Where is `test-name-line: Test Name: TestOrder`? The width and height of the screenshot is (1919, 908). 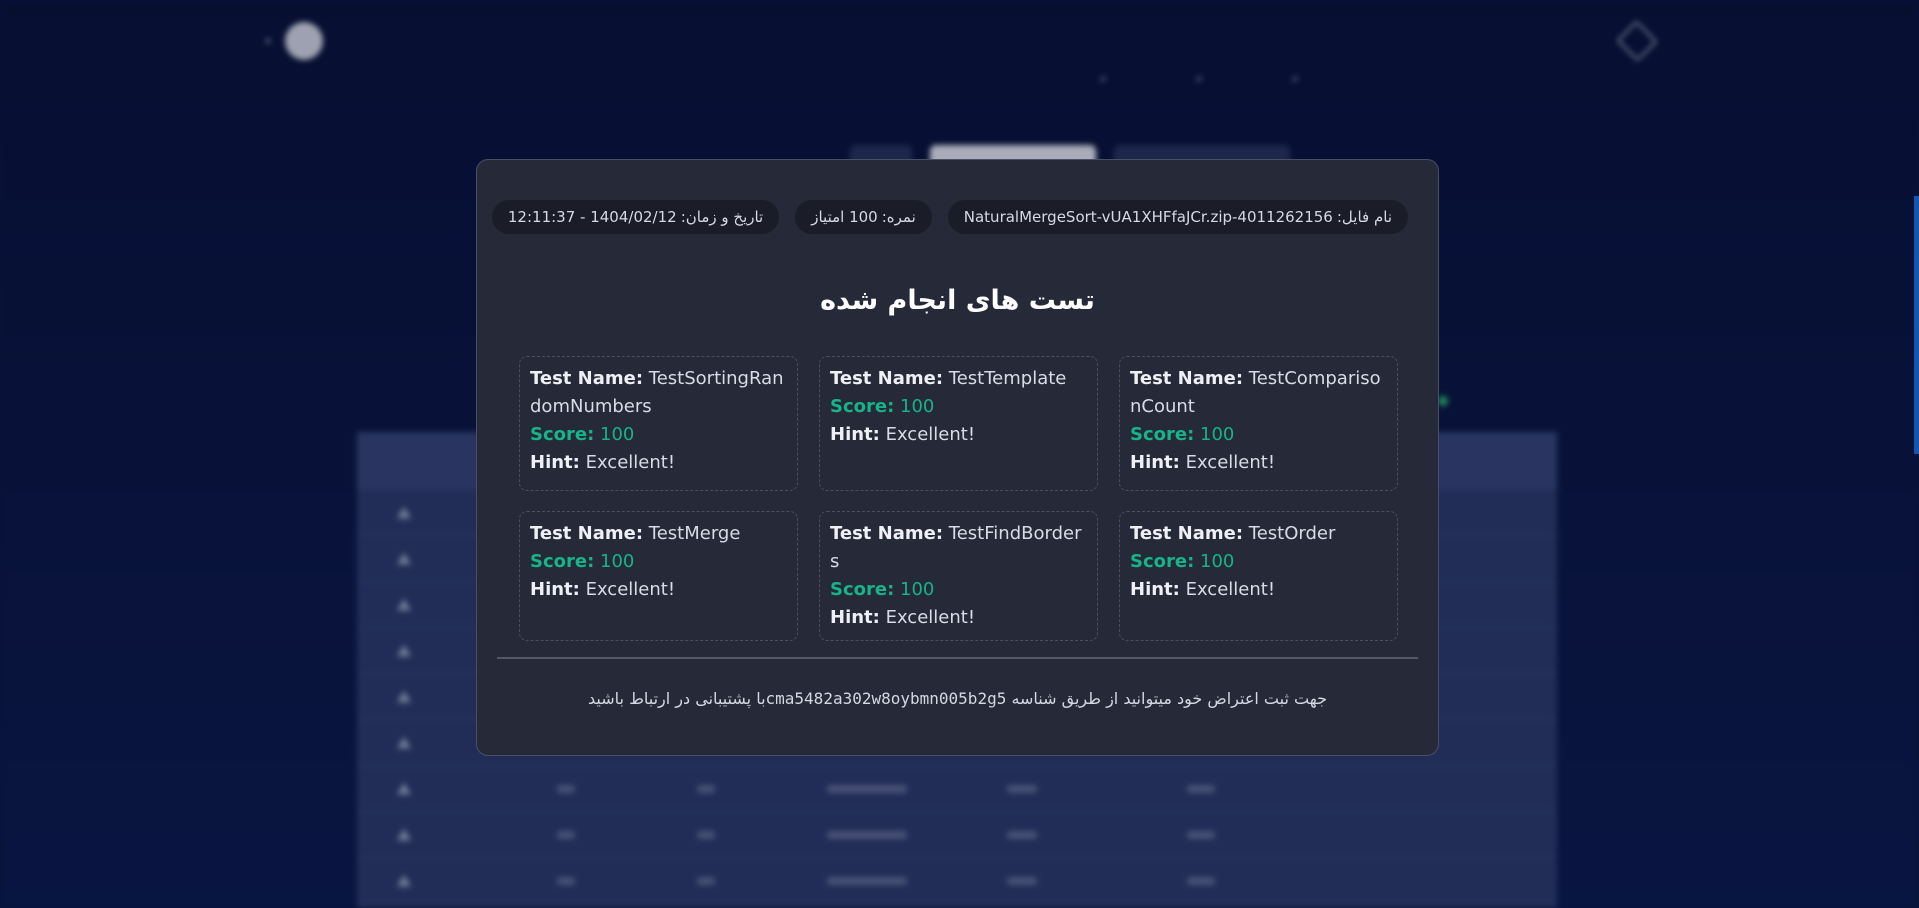 test-name-line: Test Name: TestOrder is located at coordinates (1258, 534).